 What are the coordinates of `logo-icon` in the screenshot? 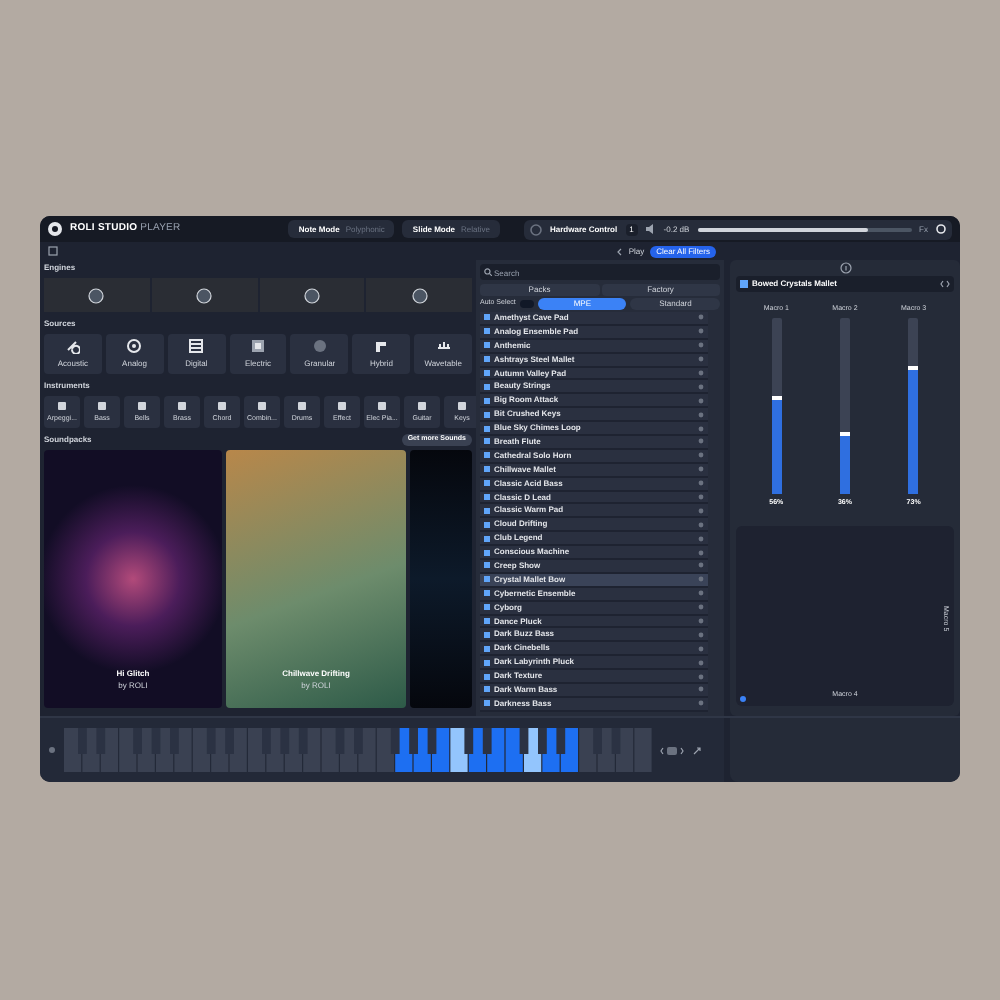 It's located at (55, 229).